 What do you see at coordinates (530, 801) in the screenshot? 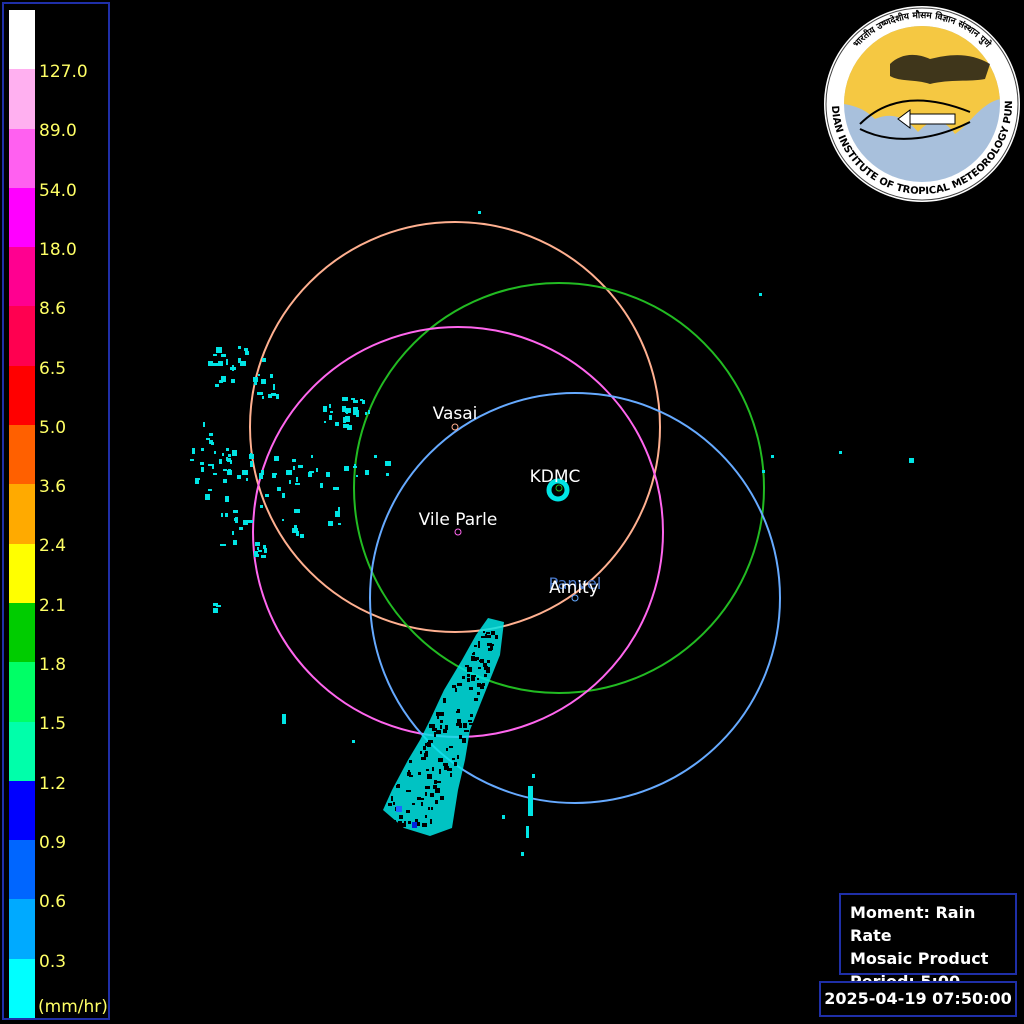
I see `rain-streak` at bounding box center [530, 801].